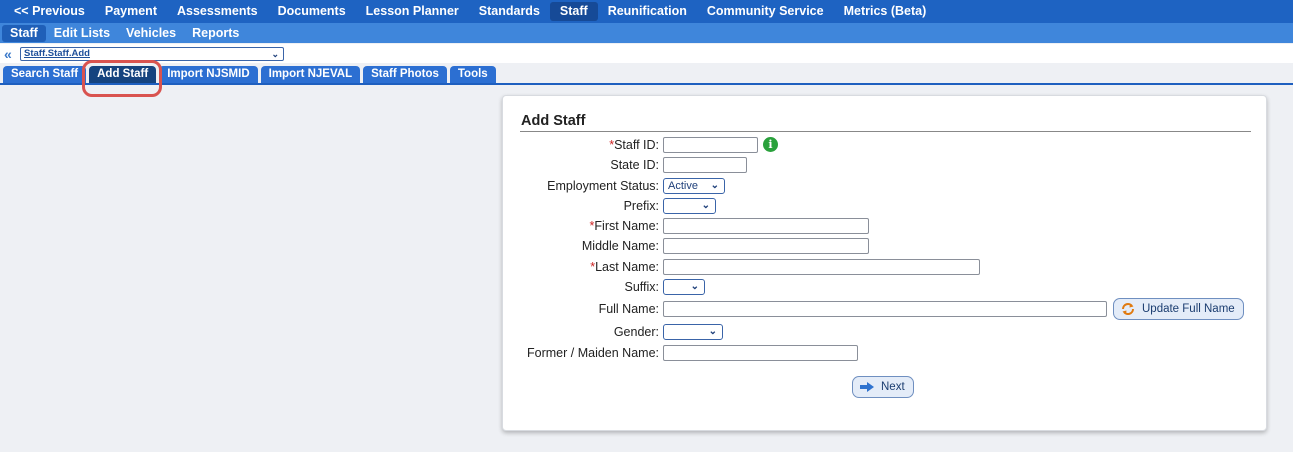 This screenshot has width=1293, height=452. Describe the element at coordinates (634, 165) in the screenshot. I see `state-id-label: State ID:` at that location.